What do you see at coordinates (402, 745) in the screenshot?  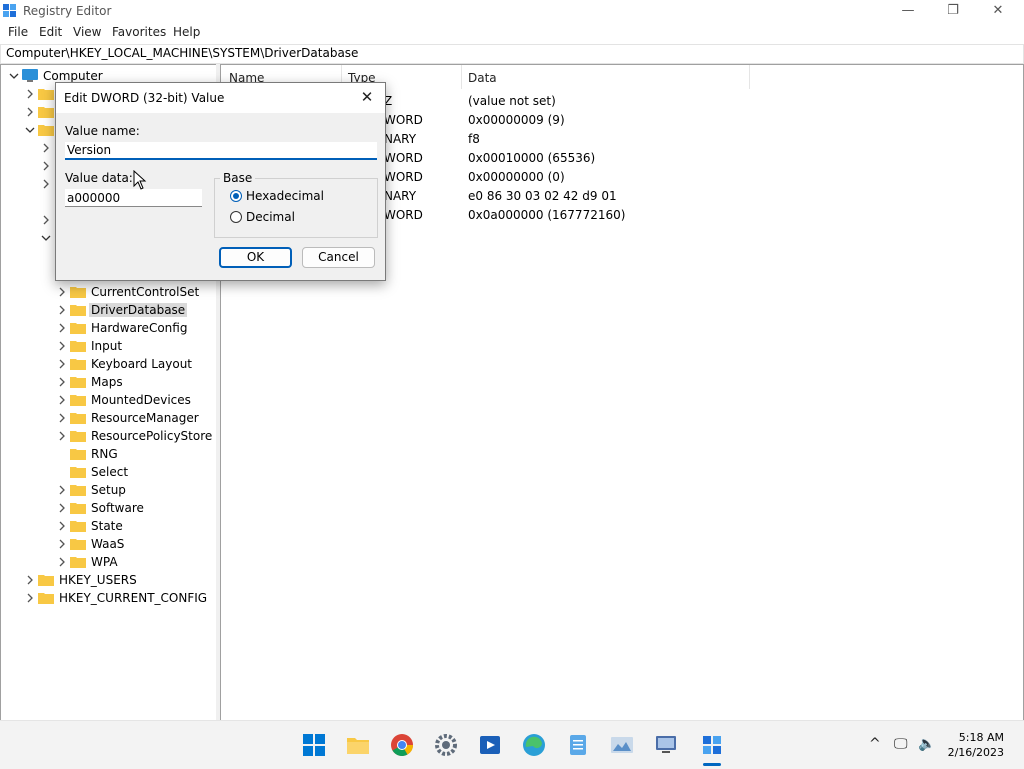 I see `chrome-icon` at bounding box center [402, 745].